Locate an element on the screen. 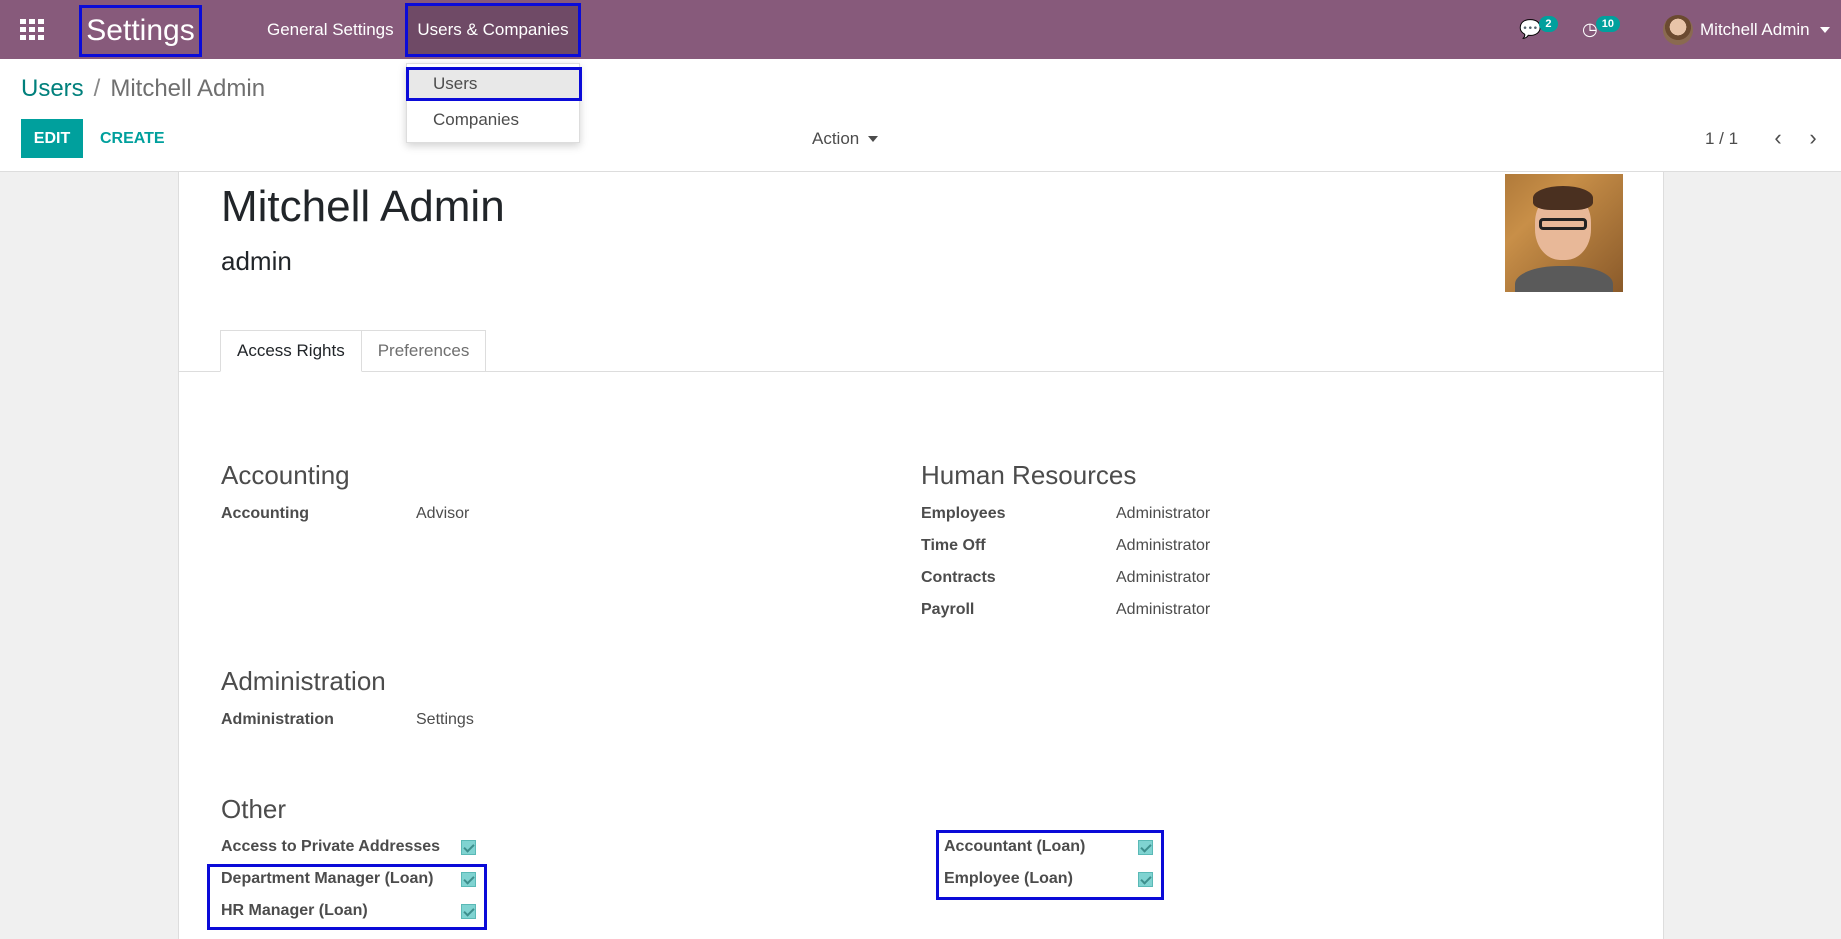  activity-counter-badge: 10 is located at coordinates (1607, 23).